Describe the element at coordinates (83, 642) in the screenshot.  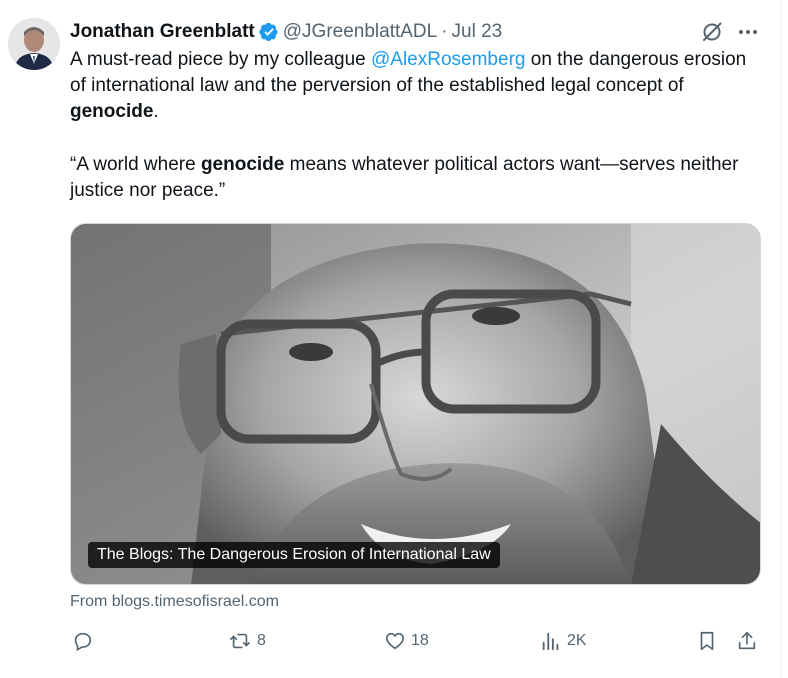
I see `reply-icon` at that location.